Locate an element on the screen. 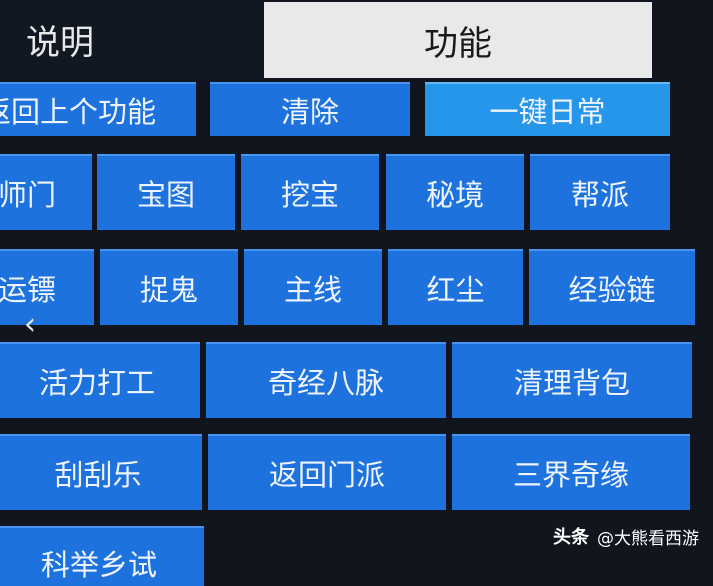 The image size is (713, 586). back-to-previous-button: 返回上个功能 is located at coordinates (98, 109).